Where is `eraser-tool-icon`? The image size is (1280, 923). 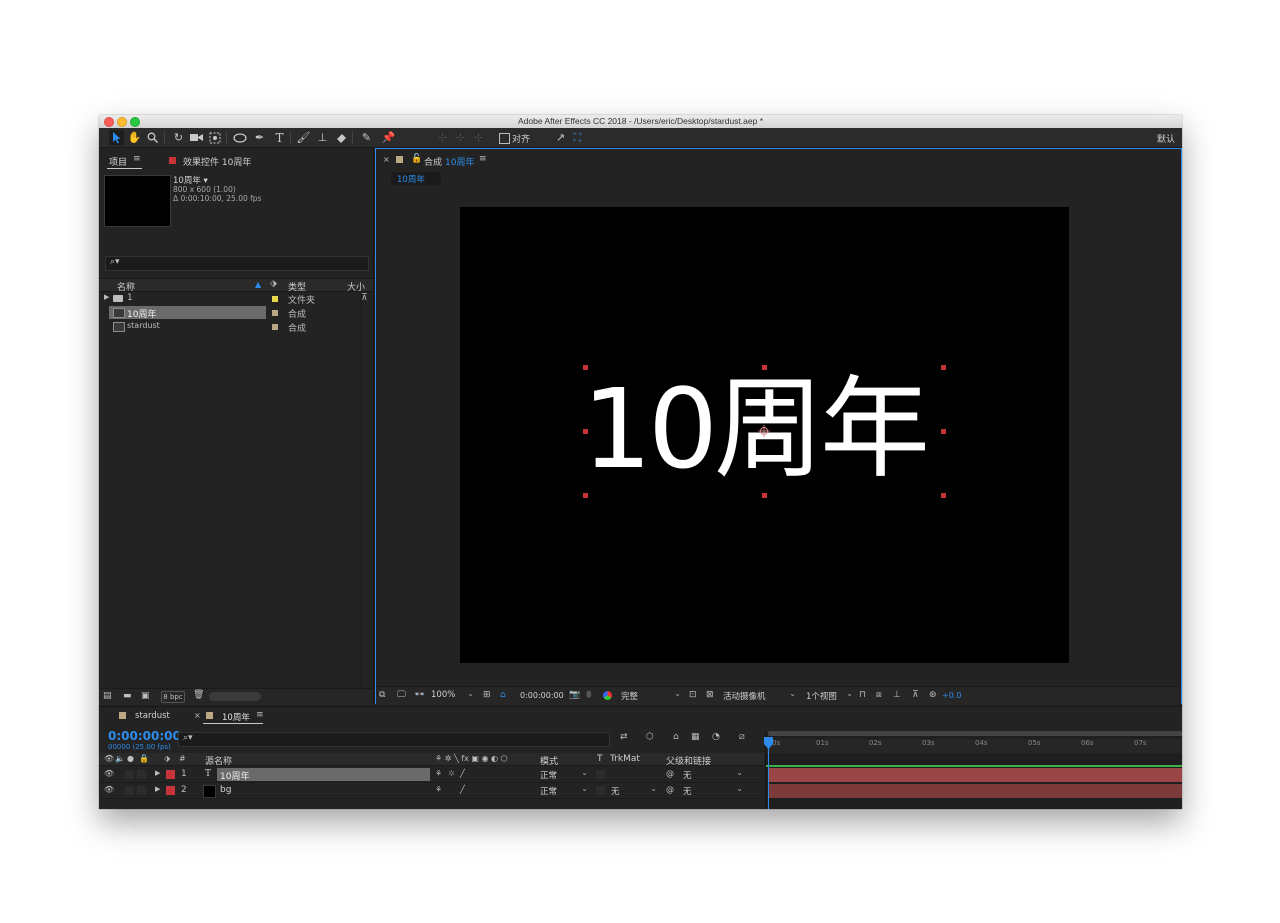
eraser-tool-icon is located at coordinates (341, 137).